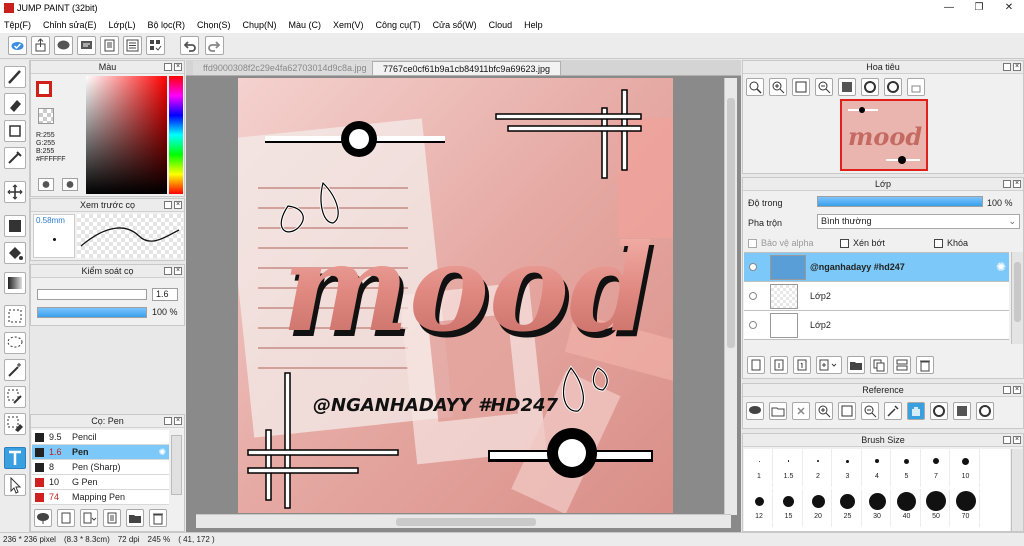 This screenshot has height=546, width=1024. What do you see at coordinates (92, 294) in the screenshot?
I see `brush-size-slider` at bounding box center [92, 294].